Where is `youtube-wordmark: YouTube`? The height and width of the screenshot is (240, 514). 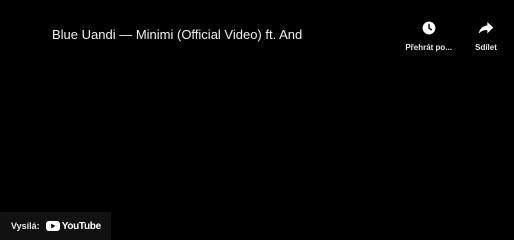 youtube-wordmark: YouTube is located at coordinates (81, 226).